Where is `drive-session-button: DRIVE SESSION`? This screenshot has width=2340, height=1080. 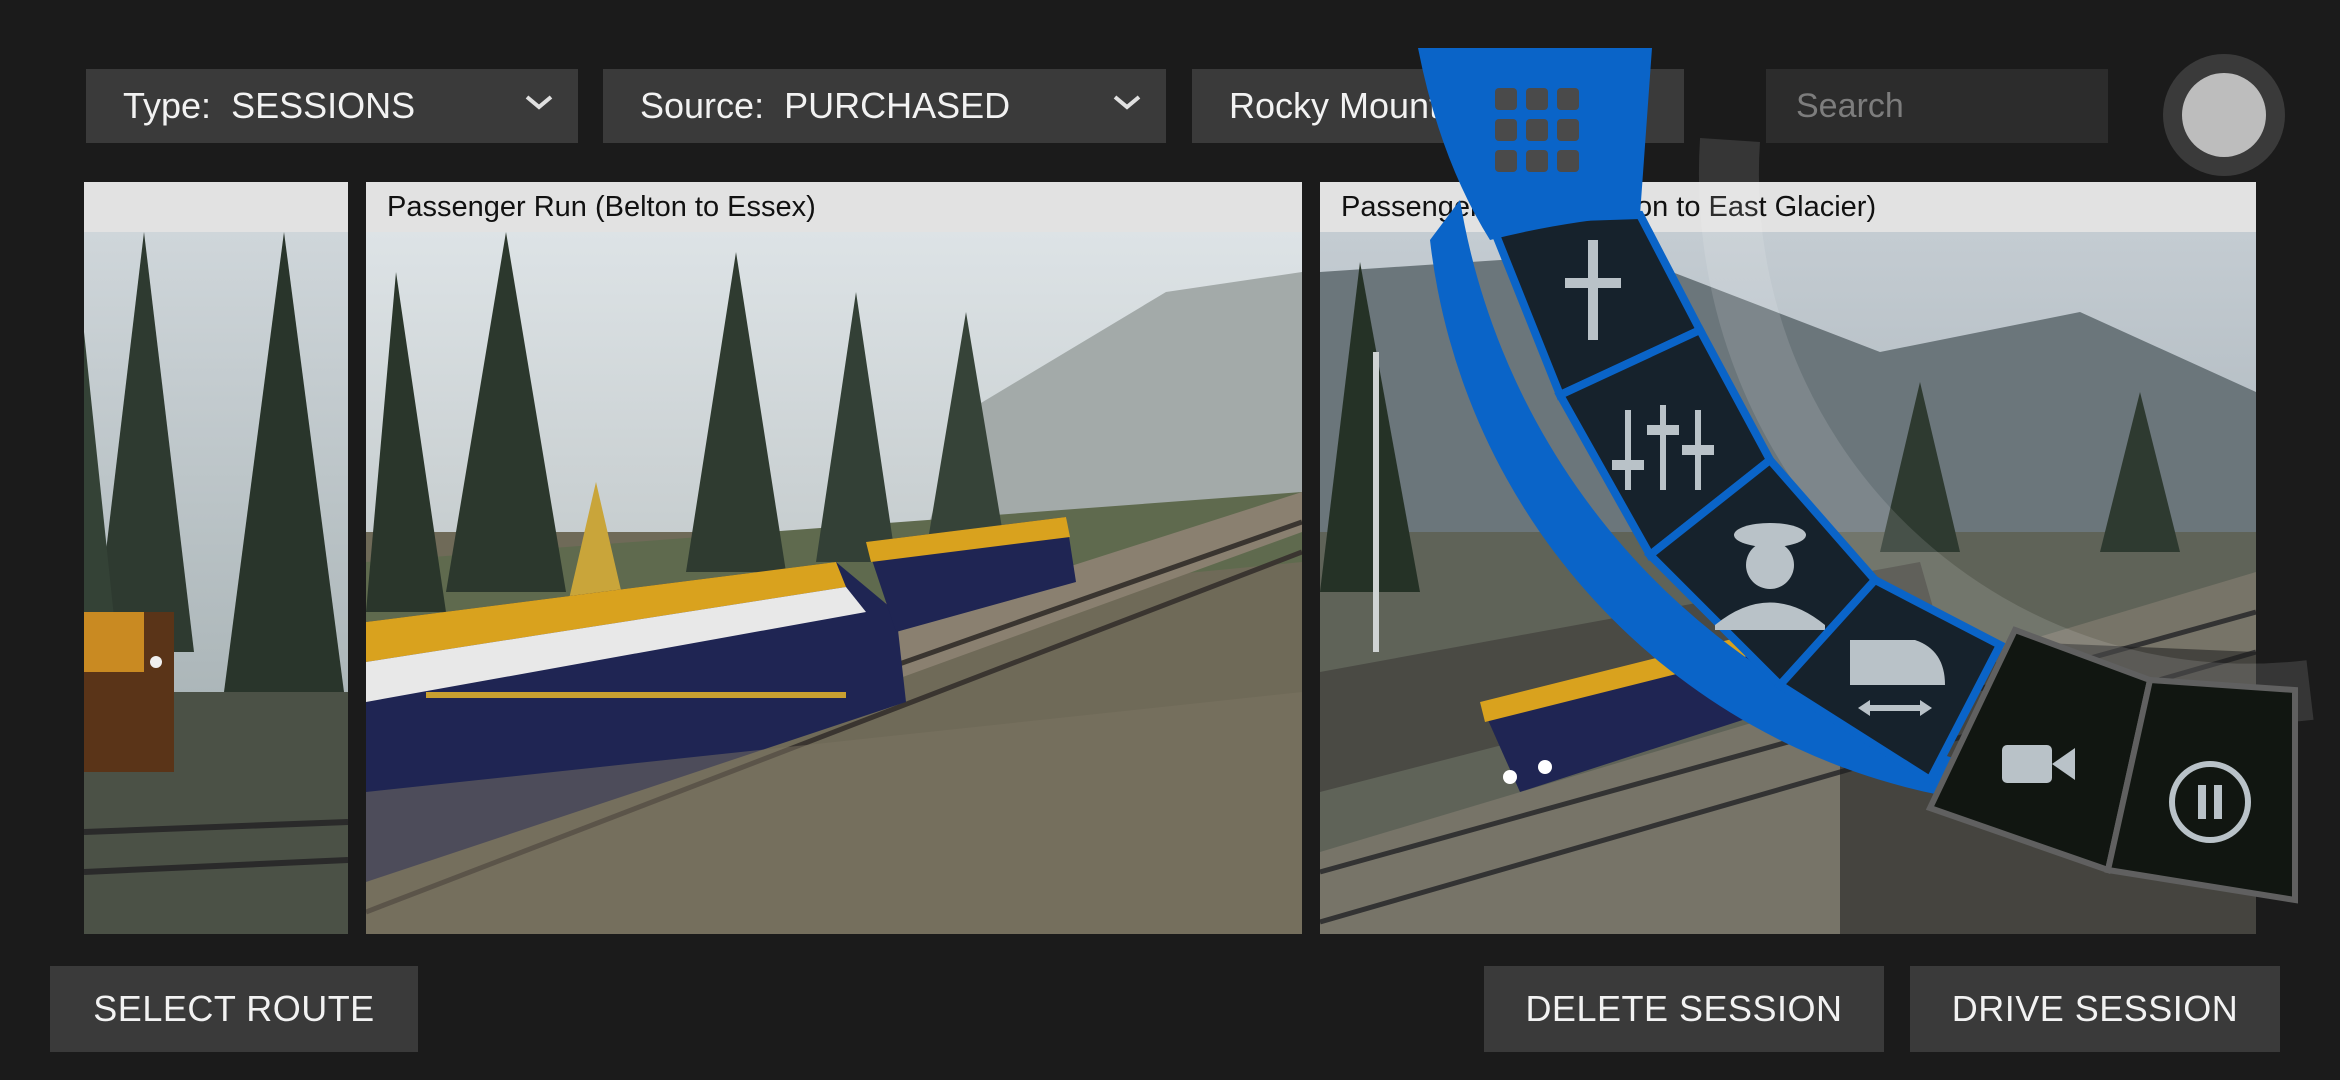
drive-session-button: DRIVE SESSION is located at coordinates (2095, 1009).